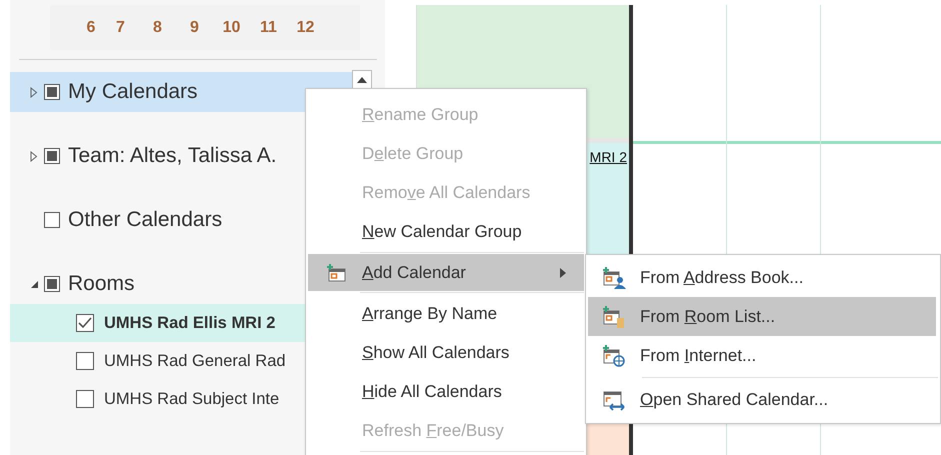 Image resolution: width=941 pixels, height=455 pixels. What do you see at coordinates (181, 92) in the screenshot?
I see `selected-group-row: My Calendars` at bounding box center [181, 92].